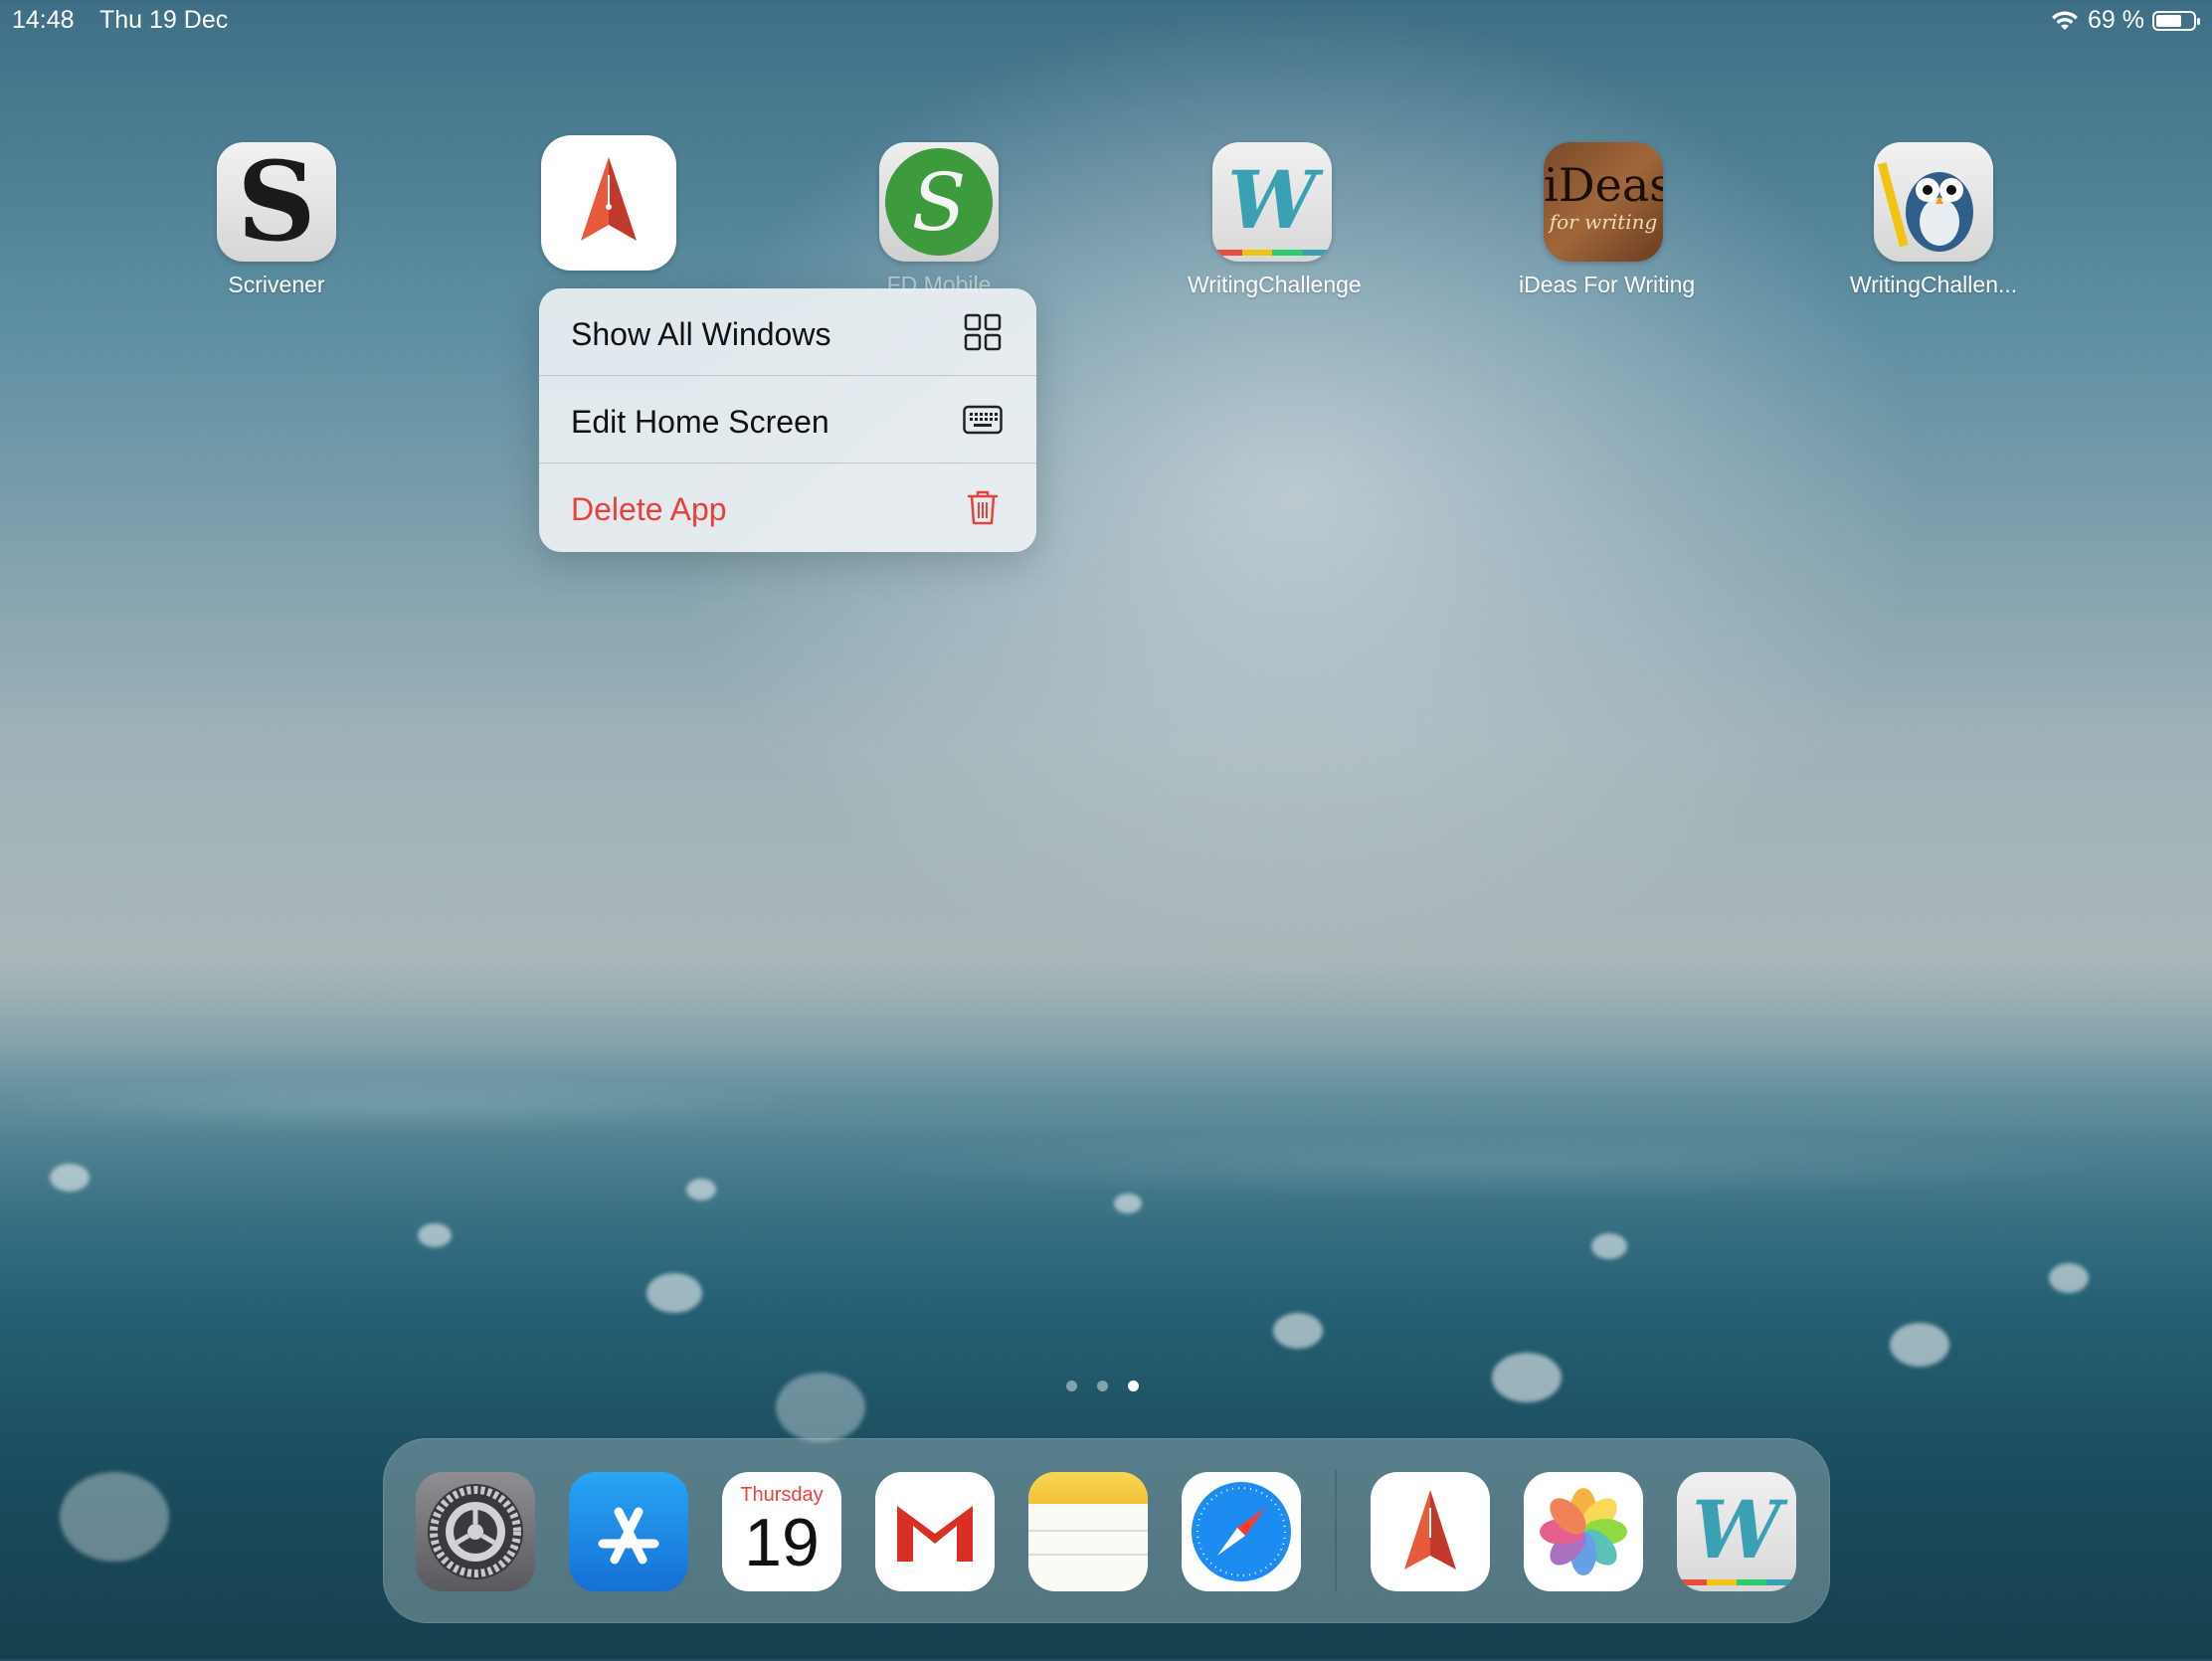  What do you see at coordinates (276, 284) in the screenshot?
I see `app-label: Scrivener` at bounding box center [276, 284].